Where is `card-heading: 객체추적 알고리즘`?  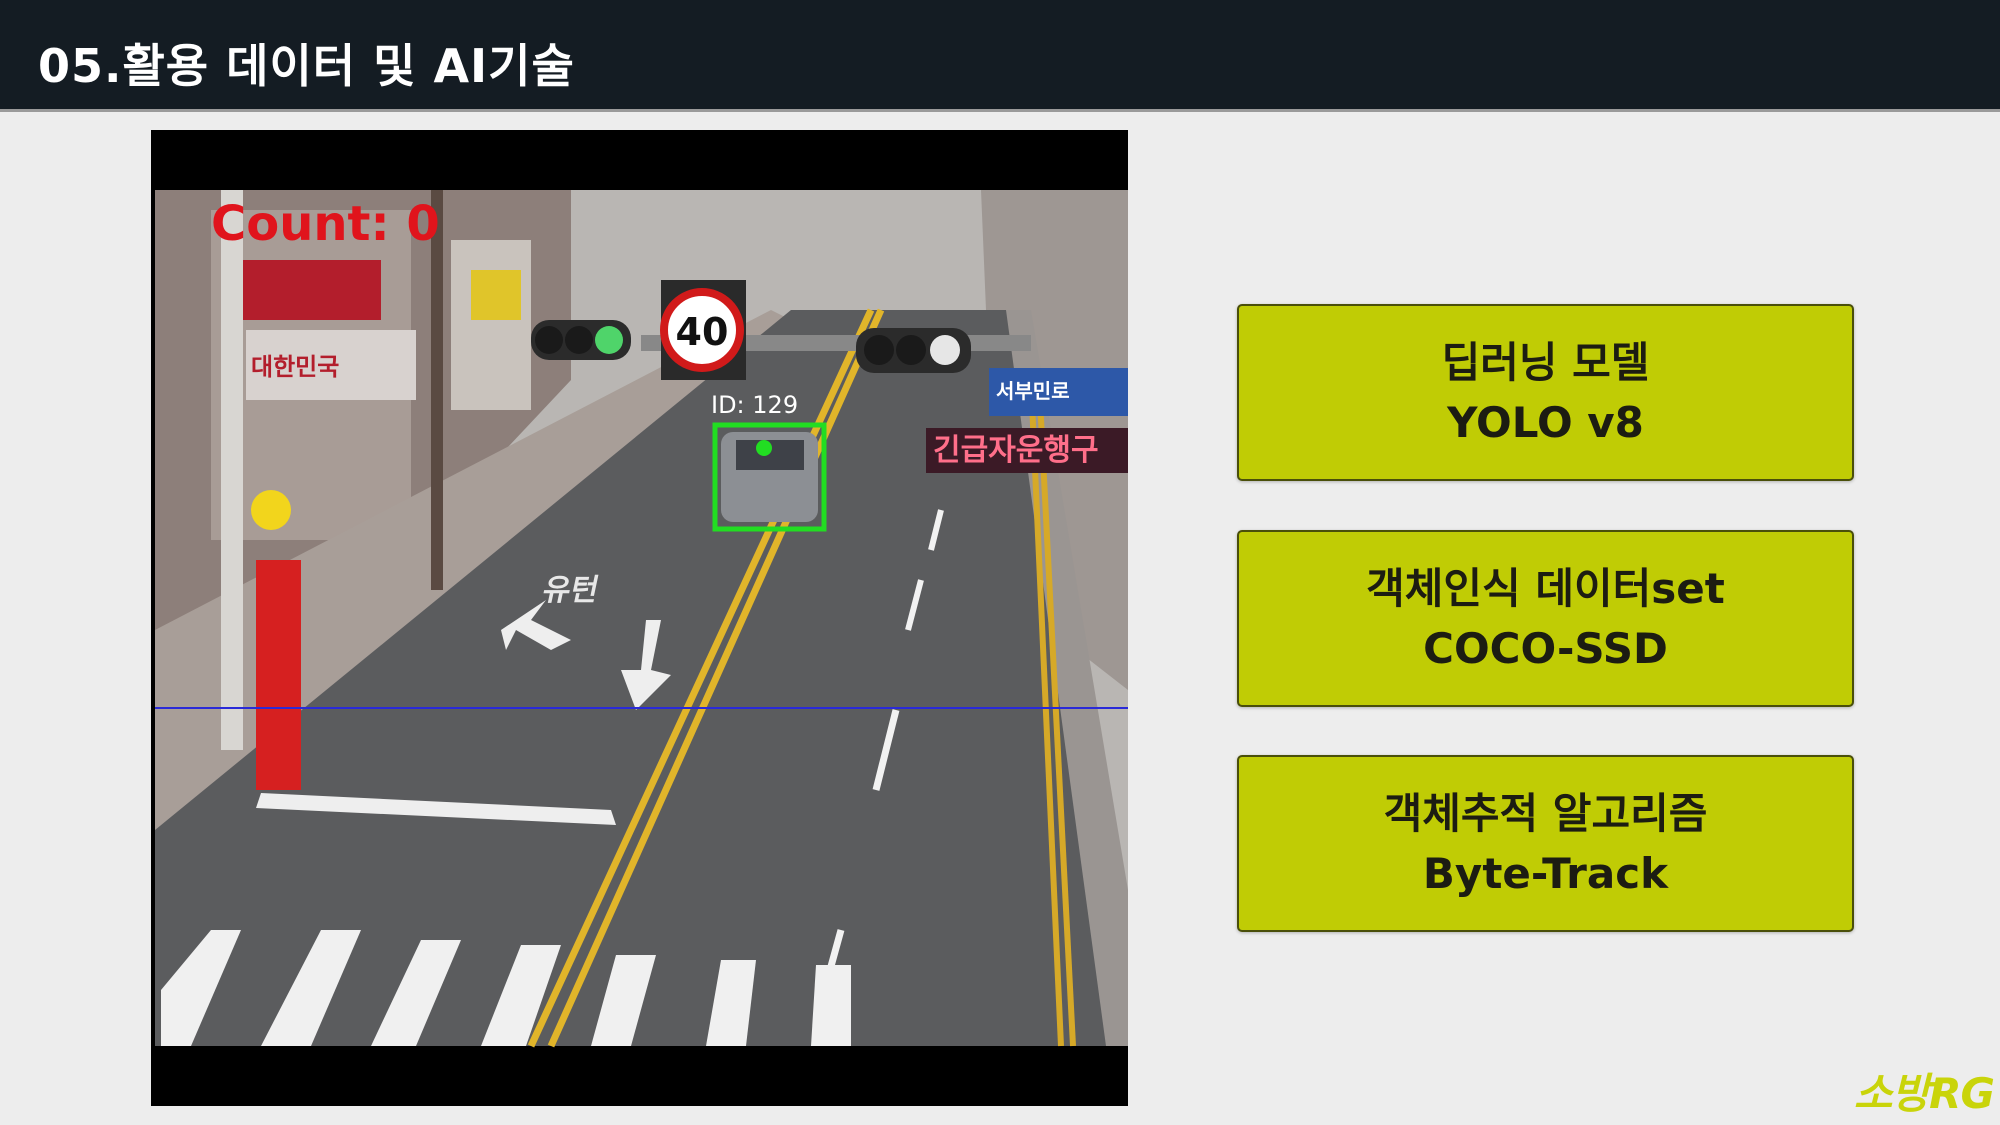
card-heading: 객체추적 알고리즘 is located at coordinates (1545, 813).